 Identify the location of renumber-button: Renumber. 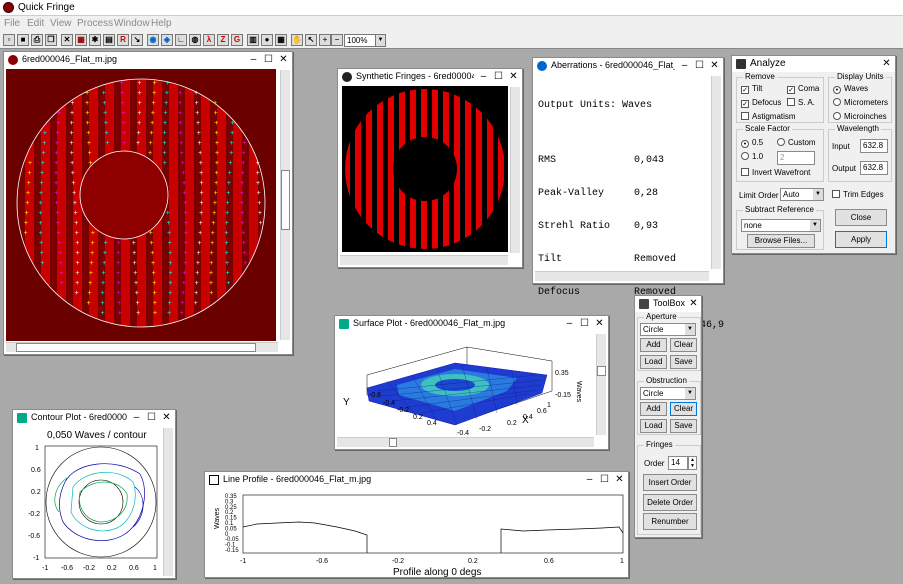
(670, 521).